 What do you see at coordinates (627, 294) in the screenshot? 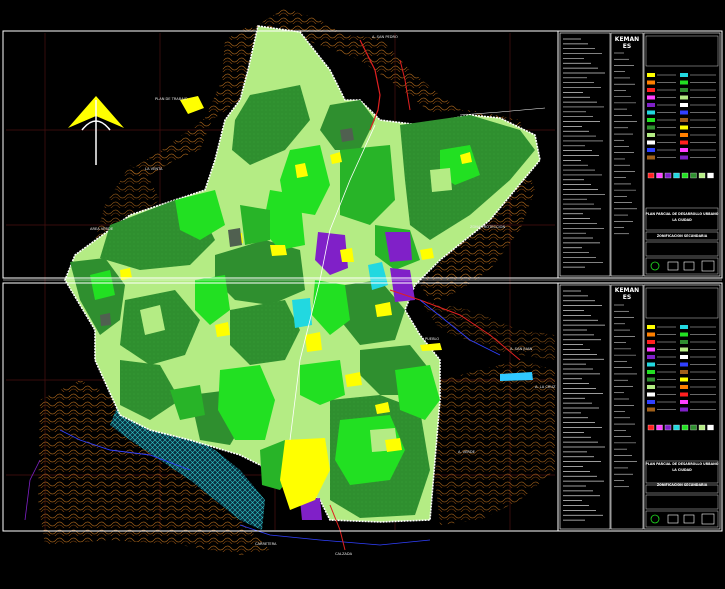
I see `legend-badge-lower: KEMAN ES` at bounding box center [627, 294].